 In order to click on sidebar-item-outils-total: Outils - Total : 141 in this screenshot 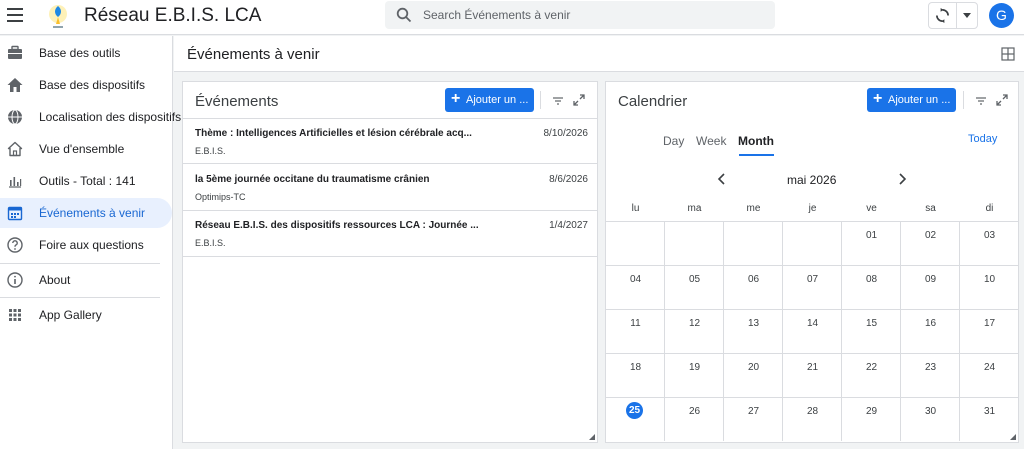, I will do `click(86, 181)`.